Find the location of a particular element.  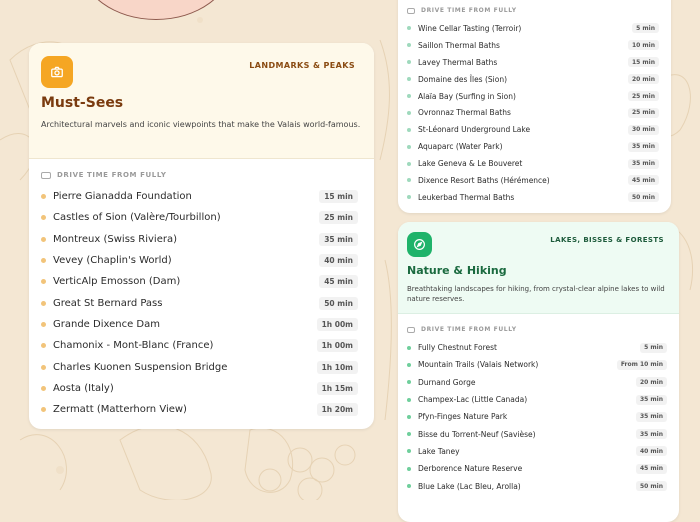

item-name: Ovronnaz Thermal Baths is located at coordinates (464, 113).